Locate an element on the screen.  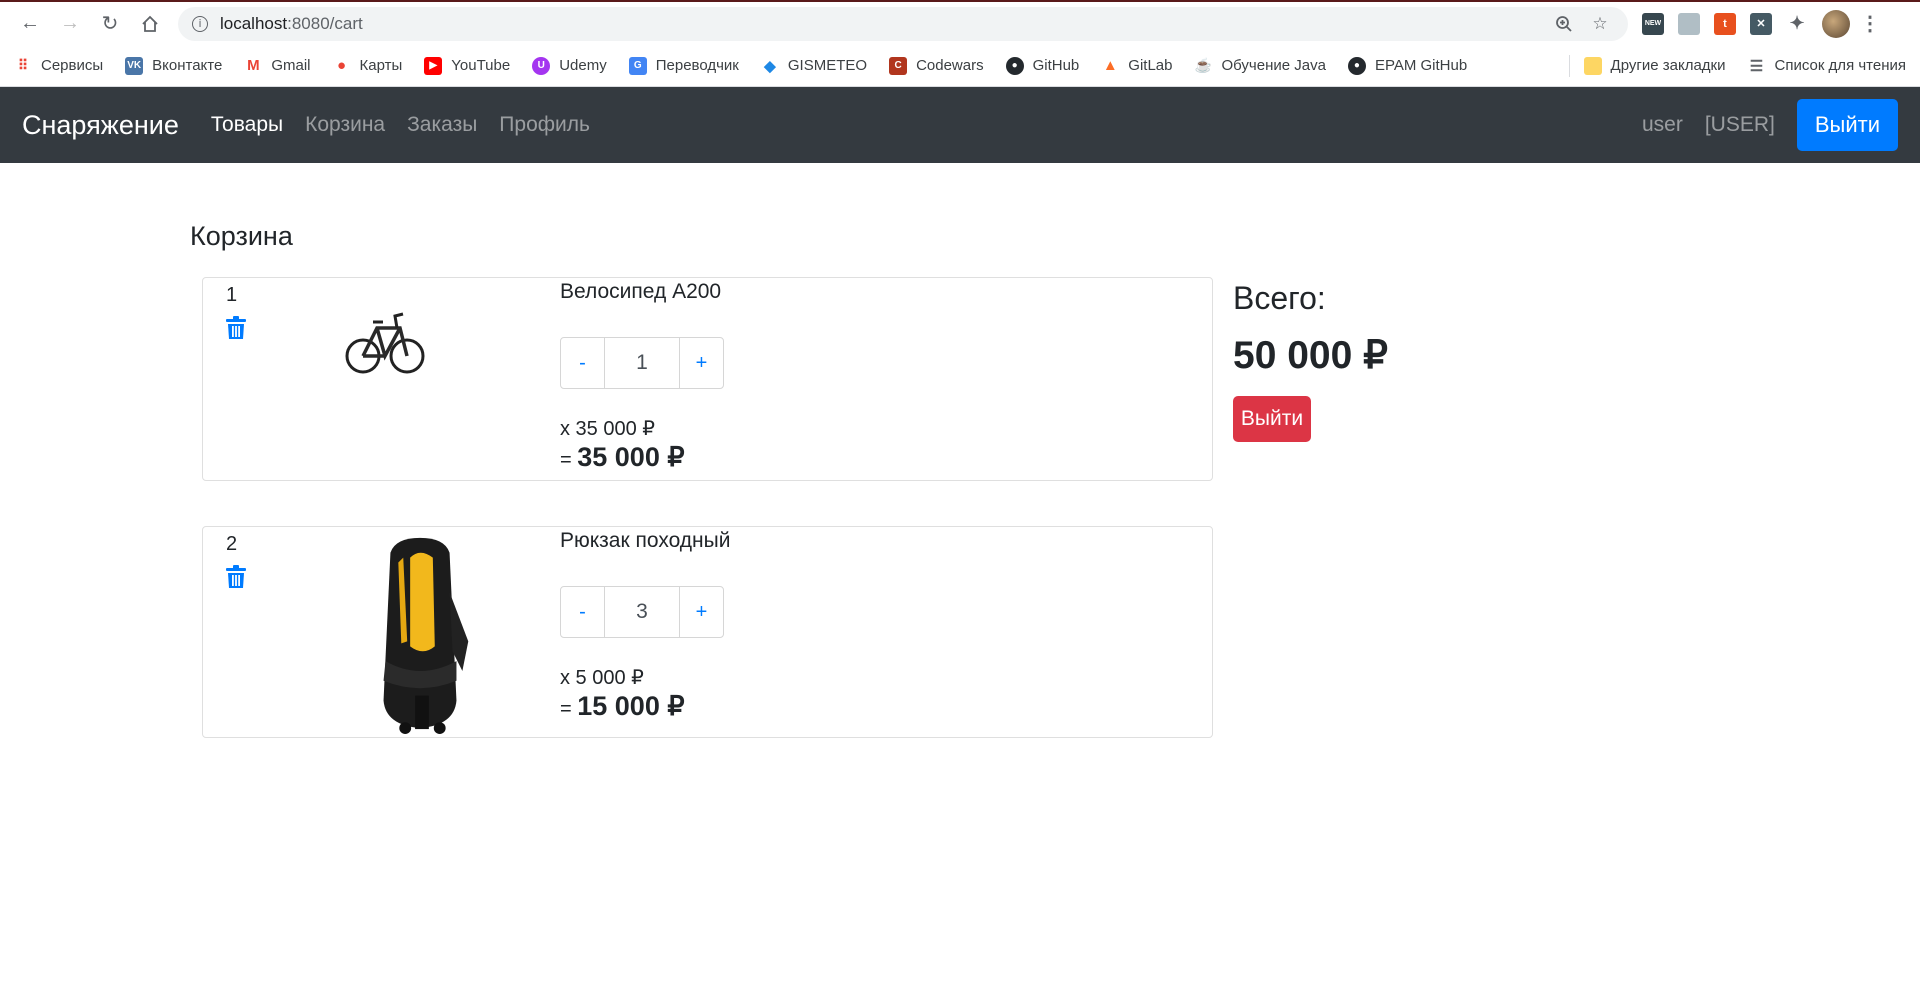
cart-item-index: 1 is located at coordinates (232, 295).